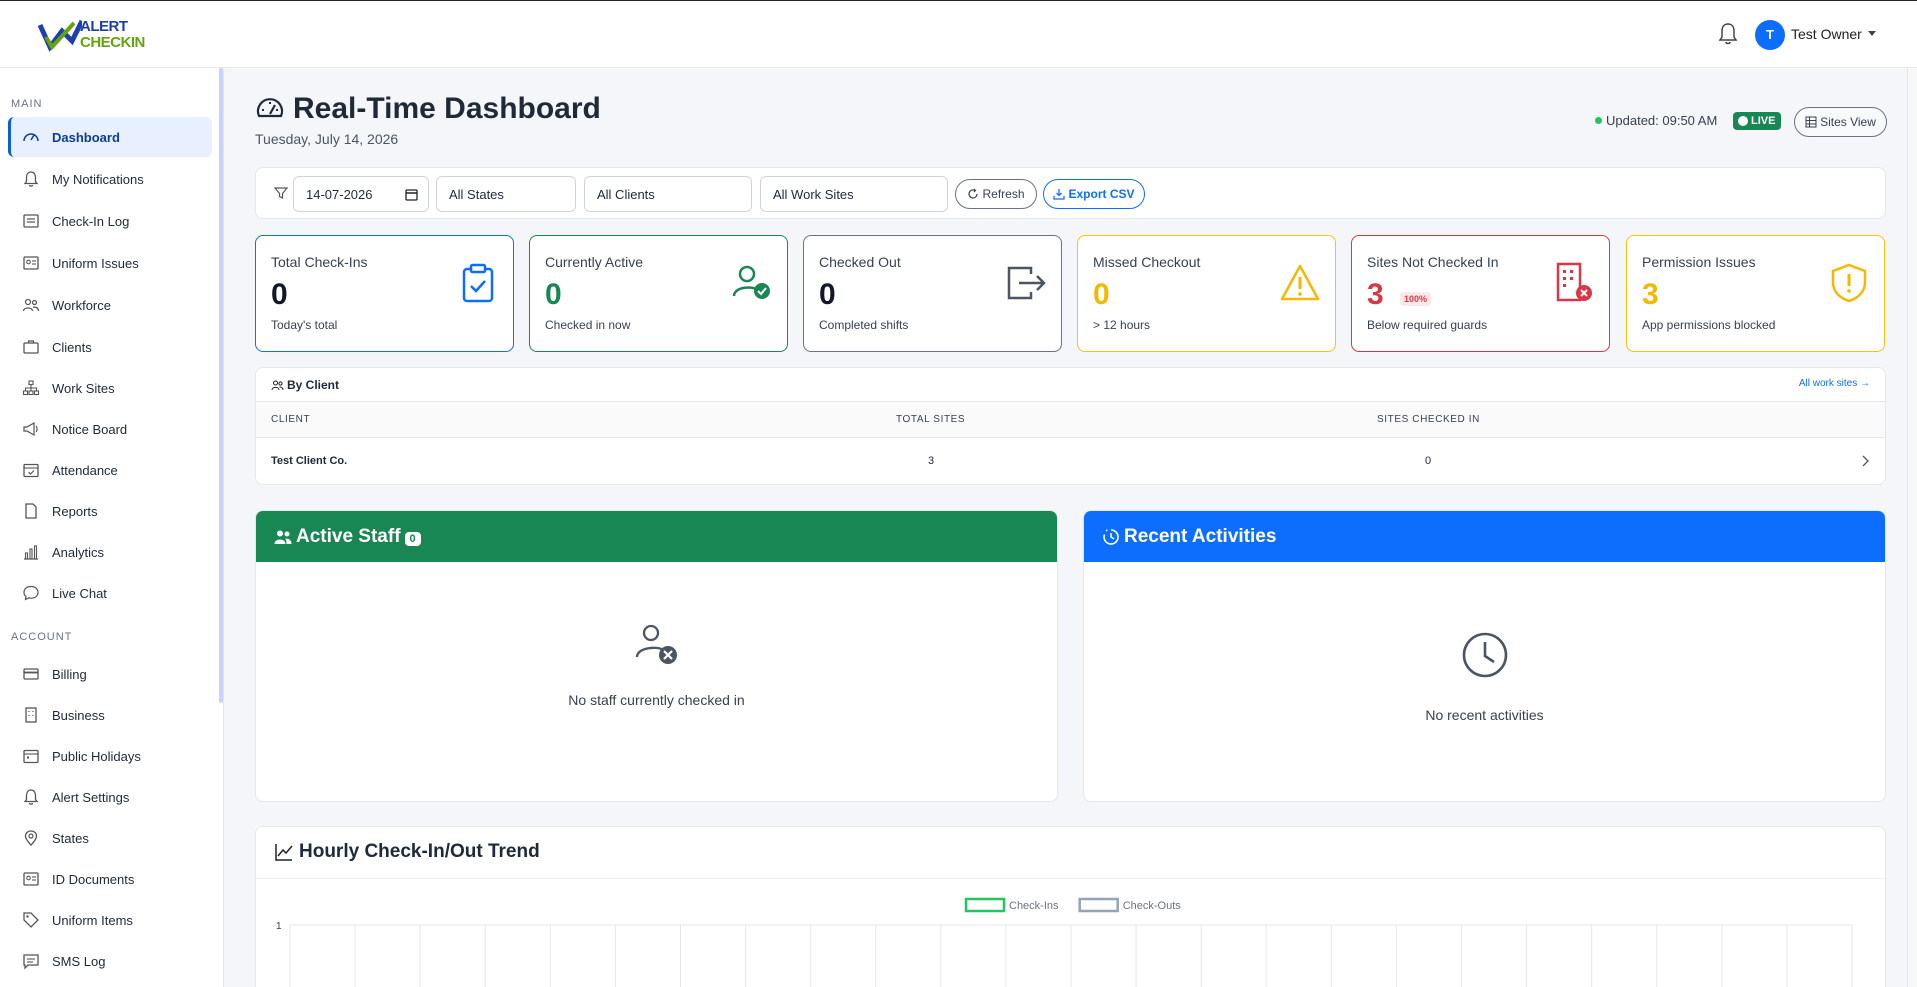  Describe the element at coordinates (110, 961) in the screenshot. I see `sidebar-item-sms-log: SMS Log` at that location.